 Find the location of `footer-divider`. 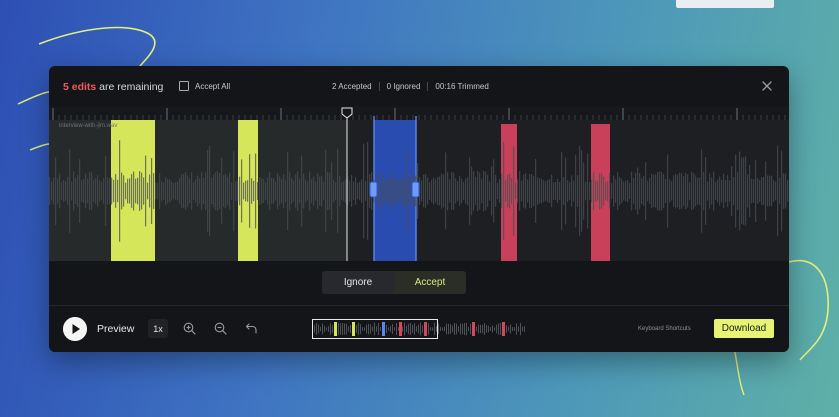

footer-divider is located at coordinates (419, 305).